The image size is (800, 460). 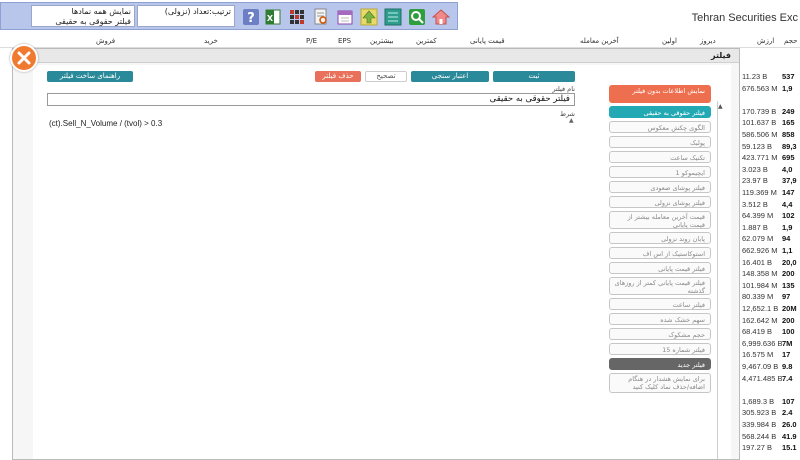 What do you see at coordinates (789, 436) in the screenshot?
I see `volume-cell: 41.9` at bounding box center [789, 436].